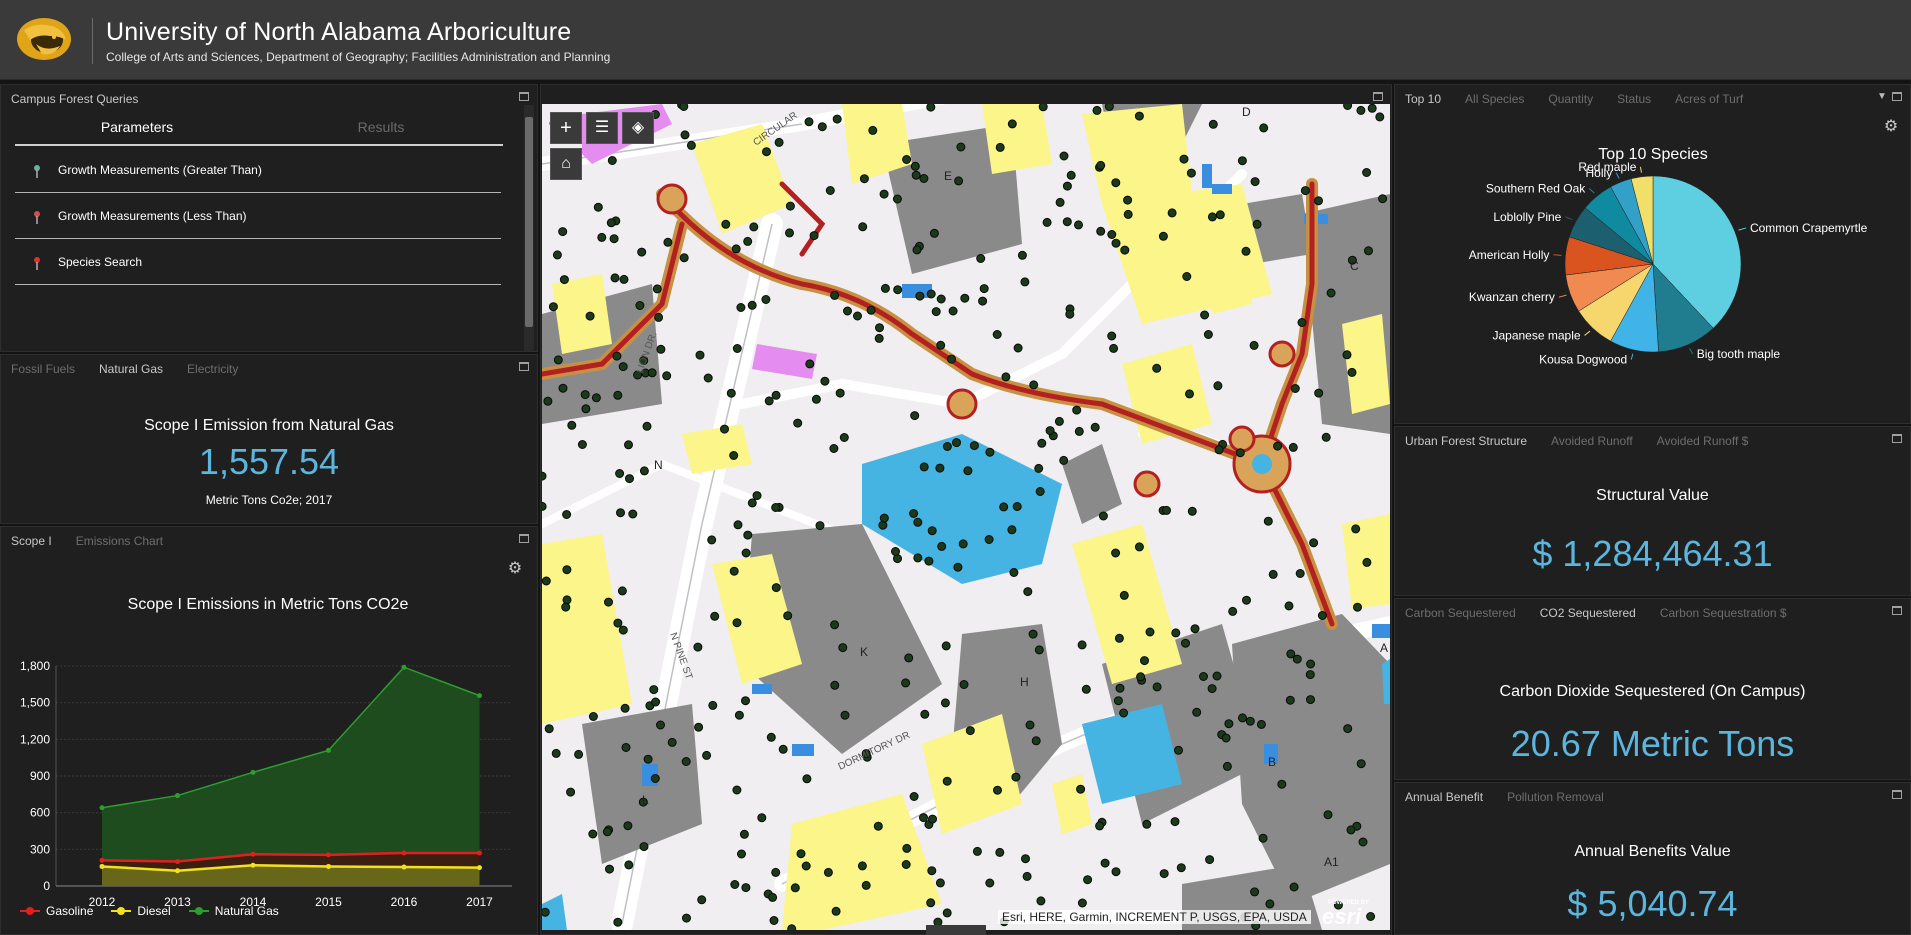 The width and height of the screenshot is (1911, 935). Describe the element at coordinates (258, 170) in the screenshot. I see `query-item-growth-greater: Growth Measurements (Greater Than)` at that location.